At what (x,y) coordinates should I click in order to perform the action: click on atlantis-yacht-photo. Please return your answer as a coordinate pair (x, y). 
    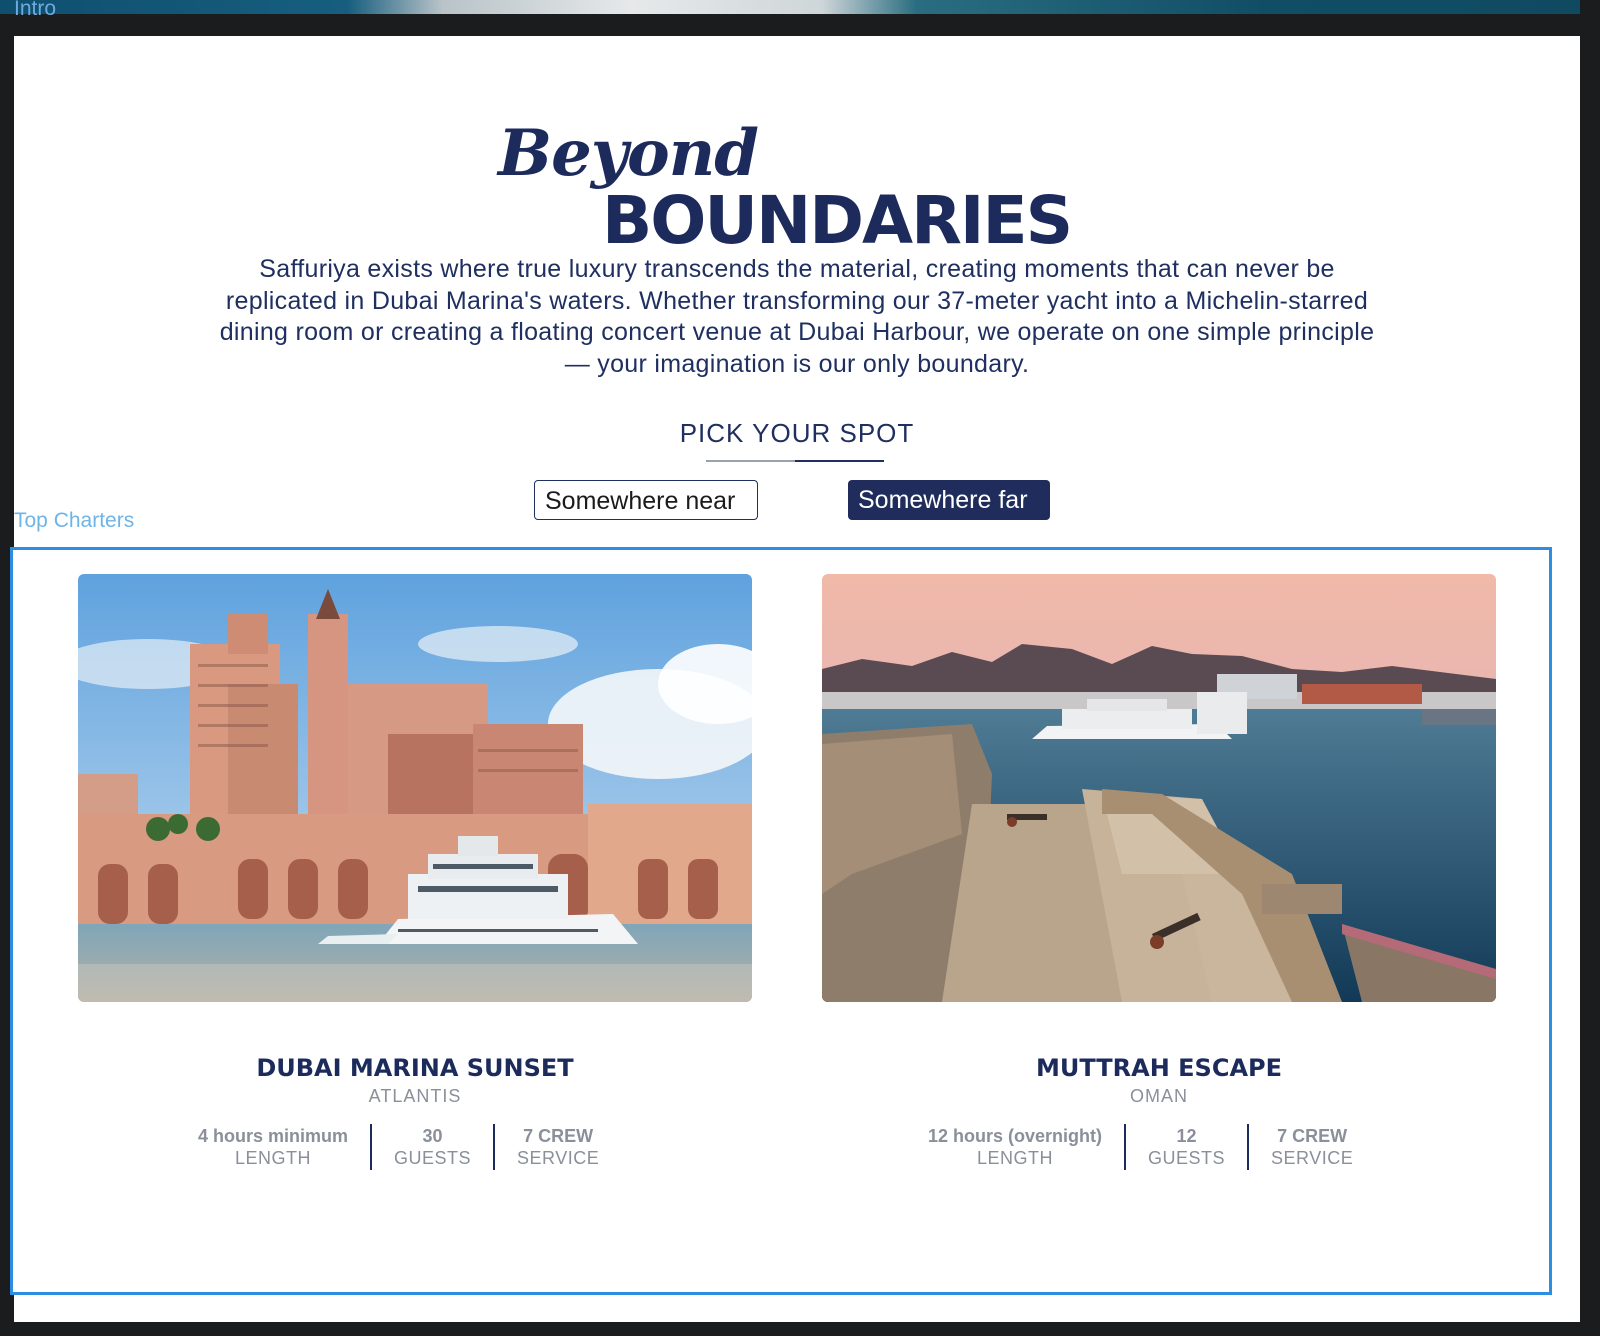
    Looking at the image, I should click on (415, 788).